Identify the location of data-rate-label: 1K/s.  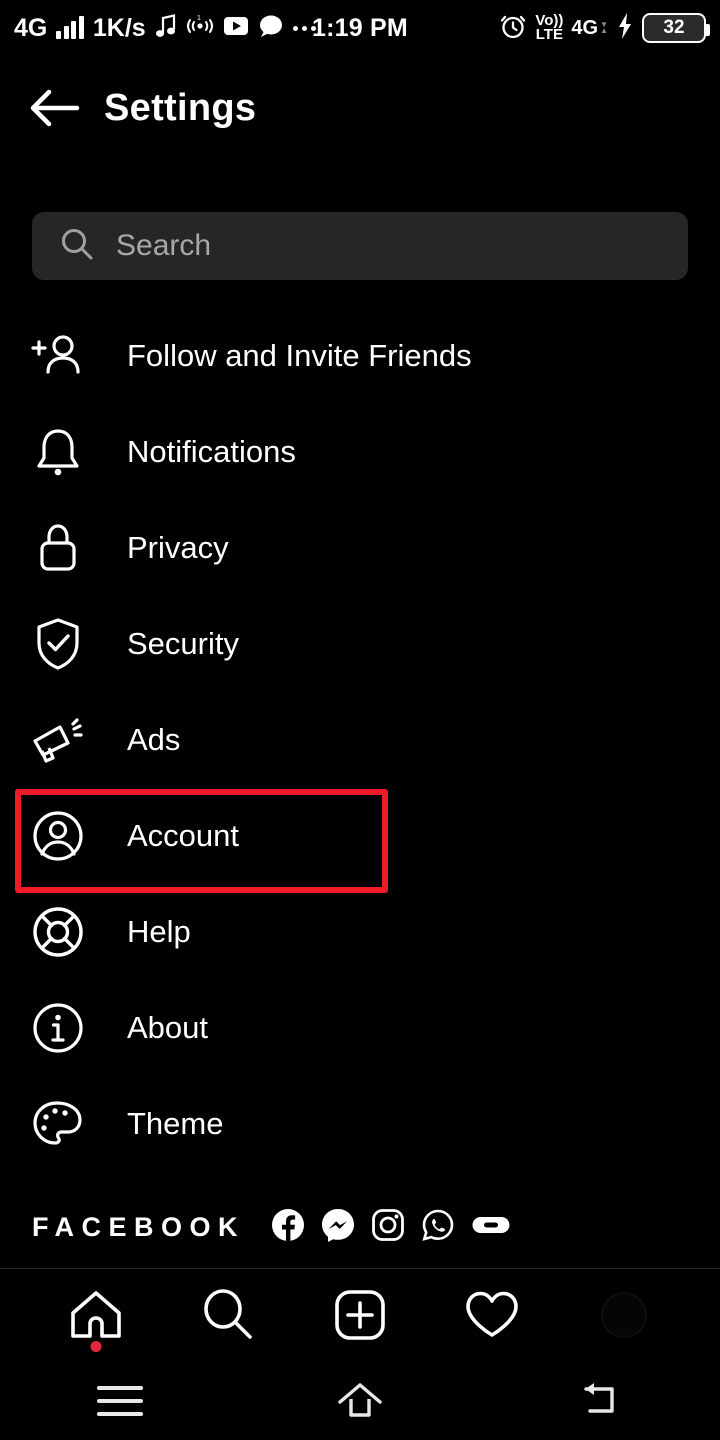
(119, 27).